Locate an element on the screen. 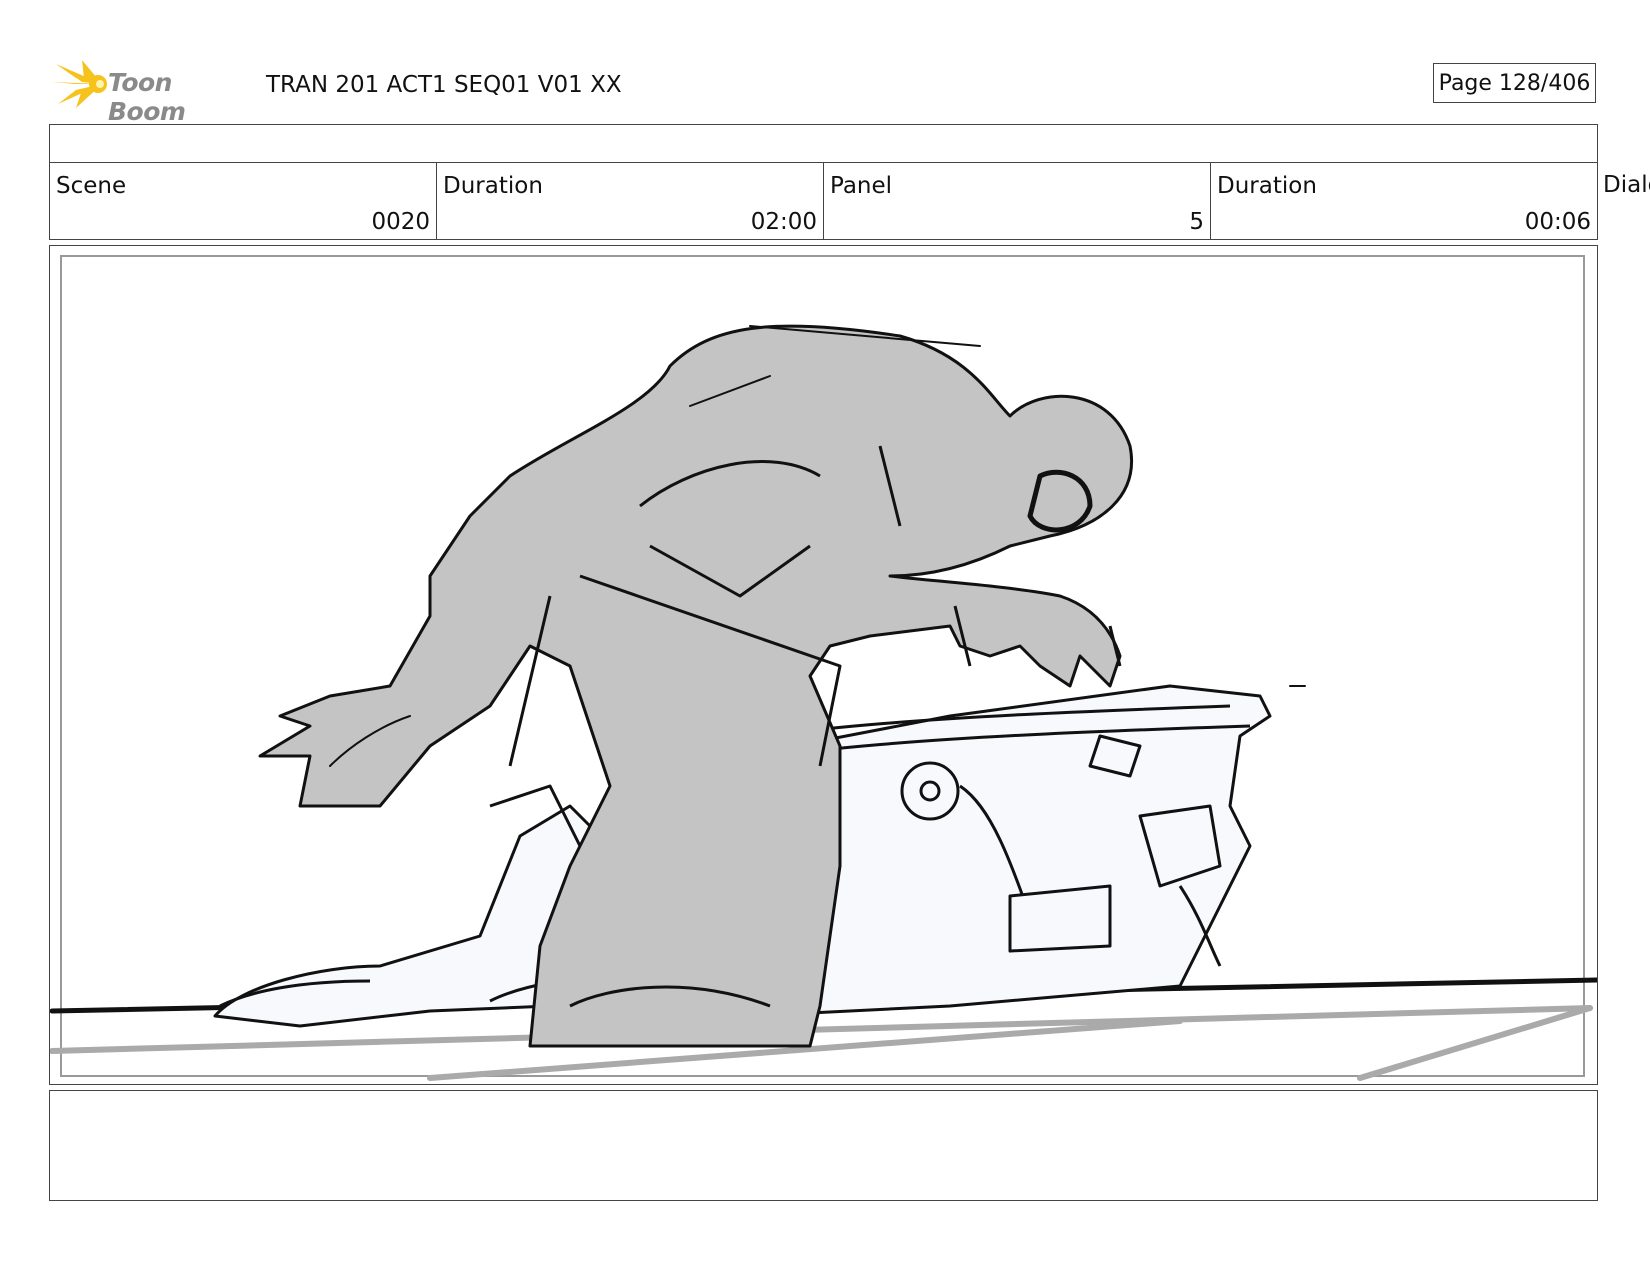  starburst-icon is located at coordinates (79, 84).